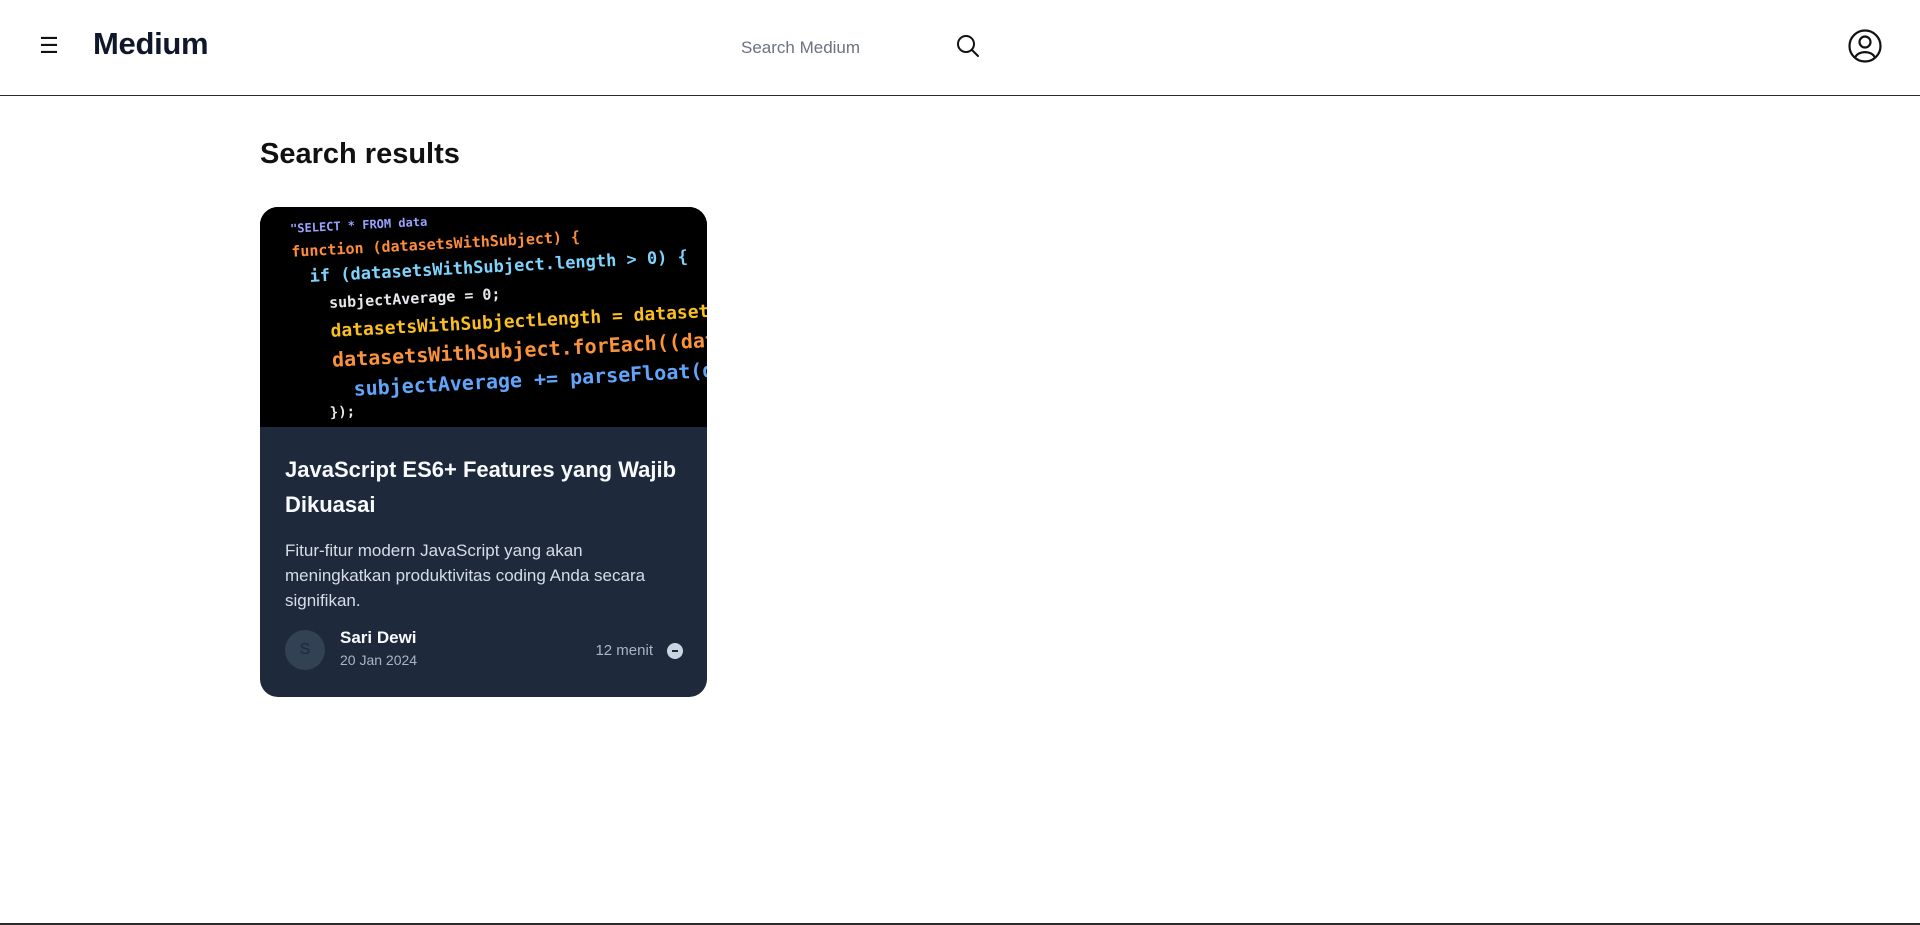  Describe the element at coordinates (378, 637) in the screenshot. I see `author-name: Sari Dewi` at that location.